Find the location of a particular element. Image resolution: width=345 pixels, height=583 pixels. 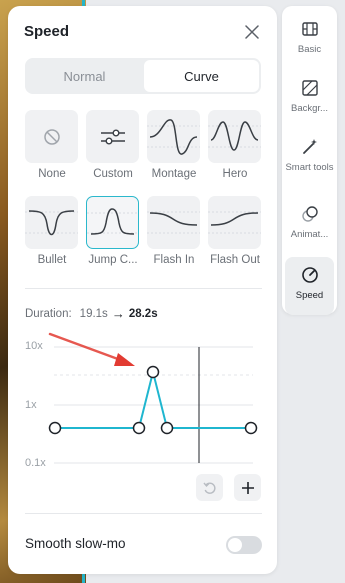

speedometer-icon is located at coordinates (309, 275).